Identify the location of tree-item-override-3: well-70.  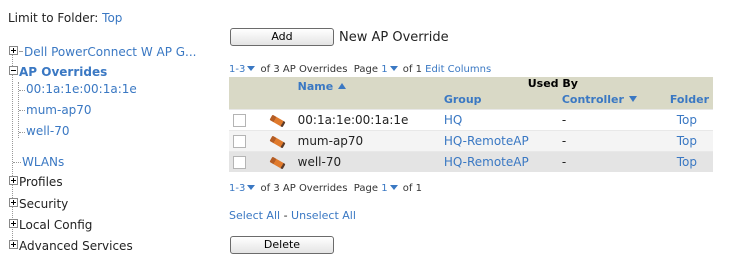
(47, 131).